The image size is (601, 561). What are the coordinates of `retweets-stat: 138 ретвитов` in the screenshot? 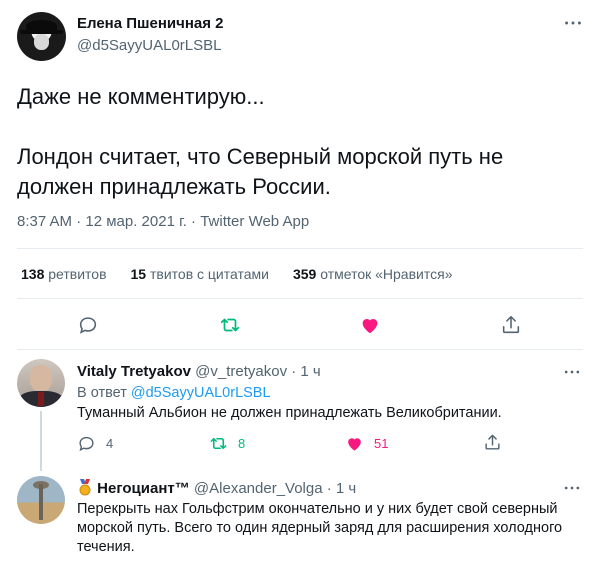 It's located at (64, 274).